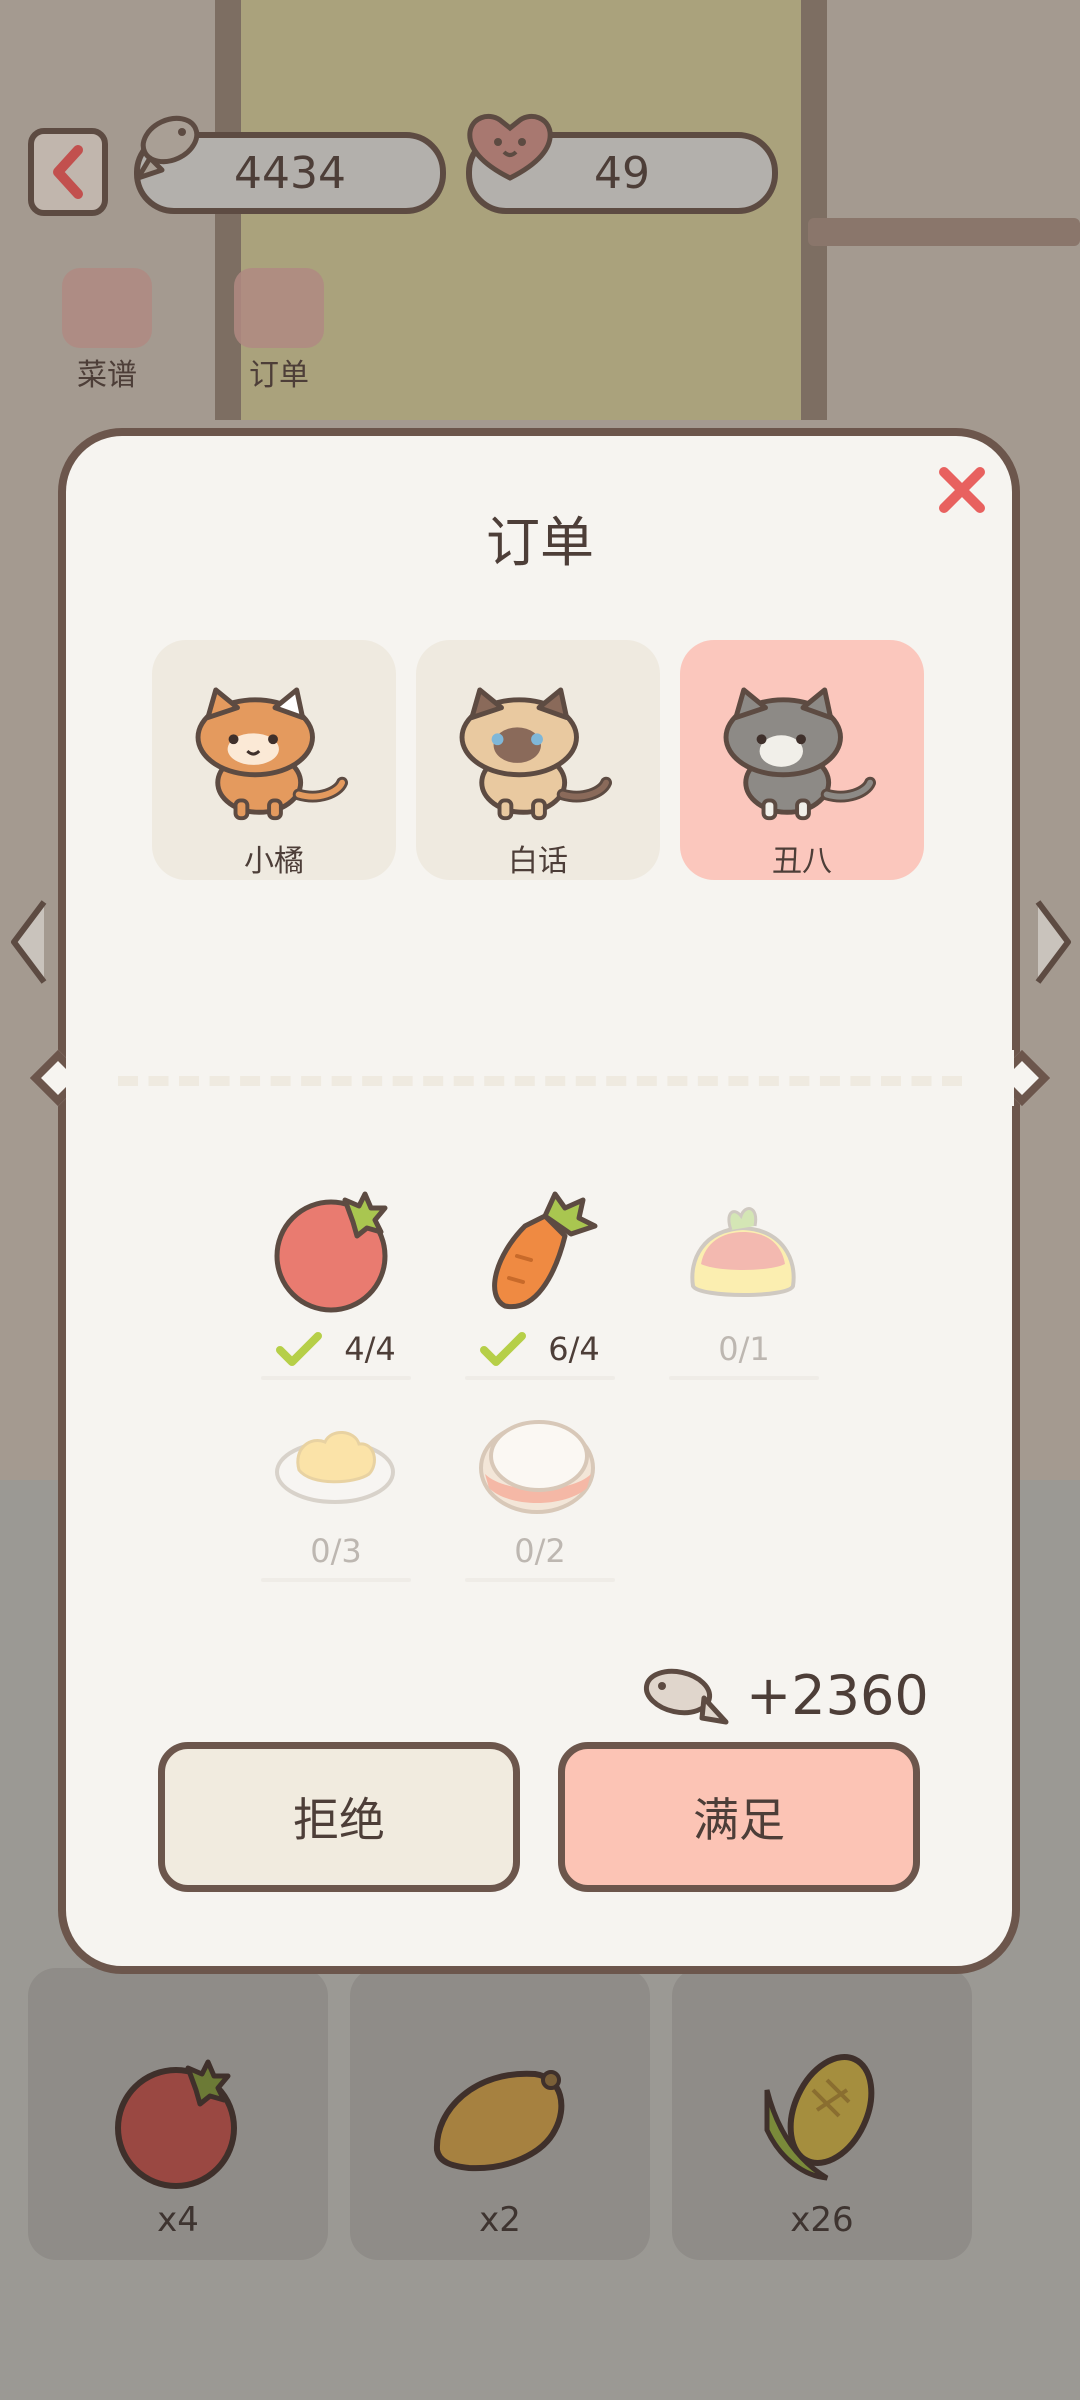 The image size is (1080, 2400). I want to click on orders-nav-button: 订单, so click(279, 331).